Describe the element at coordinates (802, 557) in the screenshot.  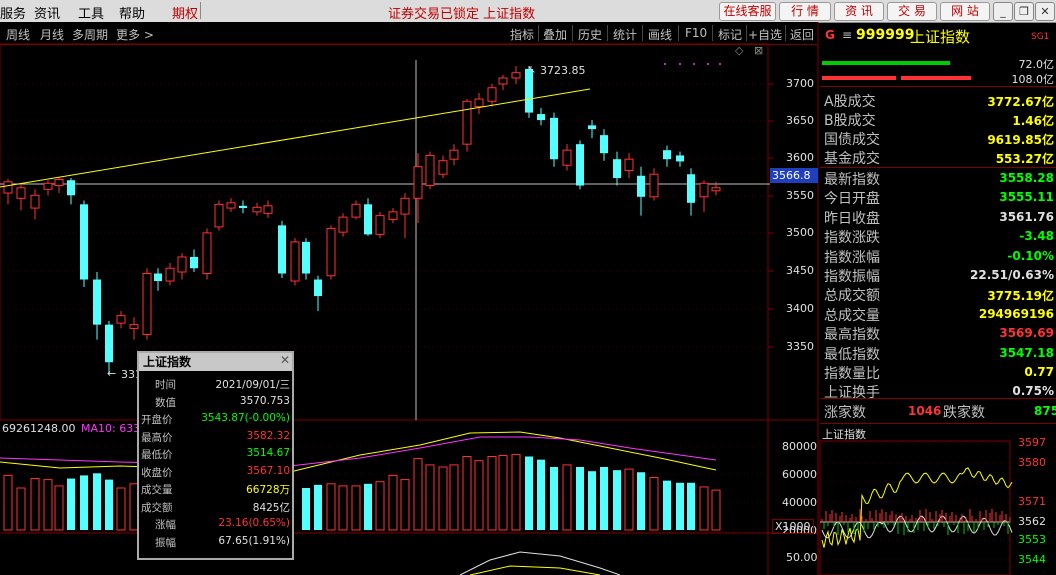
I see `bottom-axis-label: 50.00` at that location.